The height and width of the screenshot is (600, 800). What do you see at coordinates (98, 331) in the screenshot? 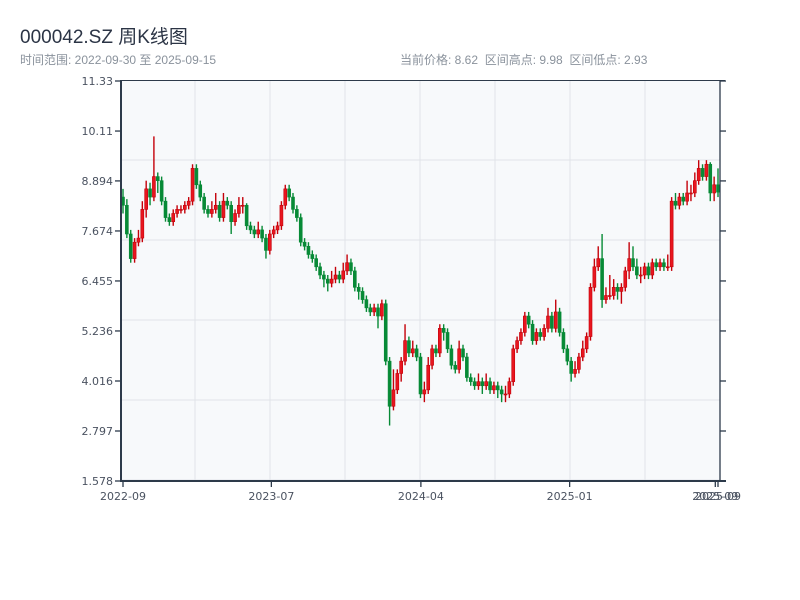
I see `y-tick-label: 5.236` at bounding box center [98, 331].